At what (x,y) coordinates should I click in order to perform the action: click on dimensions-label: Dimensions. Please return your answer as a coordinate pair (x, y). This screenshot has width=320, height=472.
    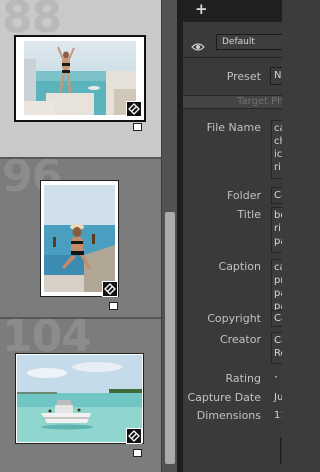
    Looking at the image, I should click on (228, 415).